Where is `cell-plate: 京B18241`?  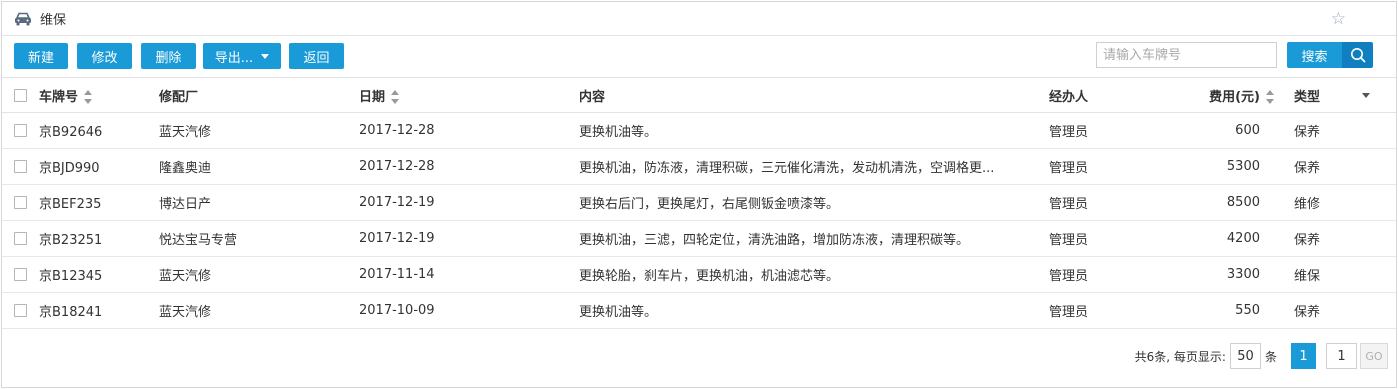
cell-plate: 京B18241 is located at coordinates (99, 310).